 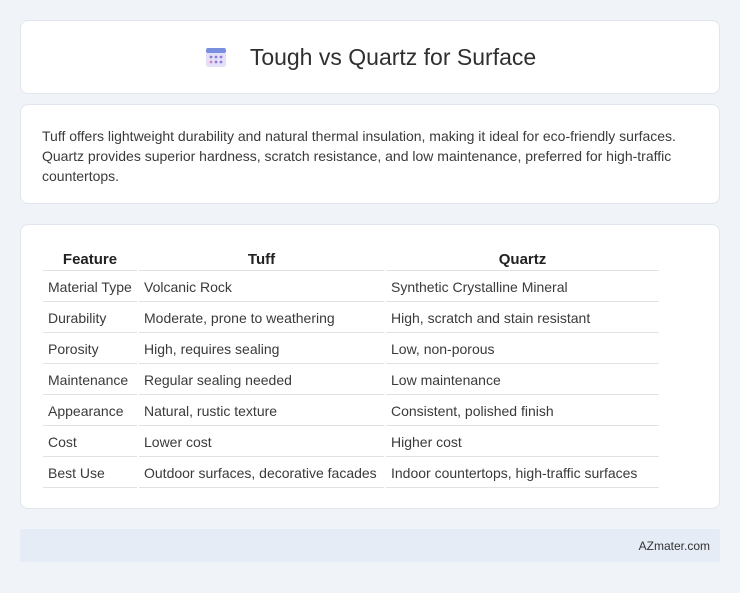 What do you see at coordinates (261, 287) in the screenshot?
I see `table-cell: Volcanic Rock` at bounding box center [261, 287].